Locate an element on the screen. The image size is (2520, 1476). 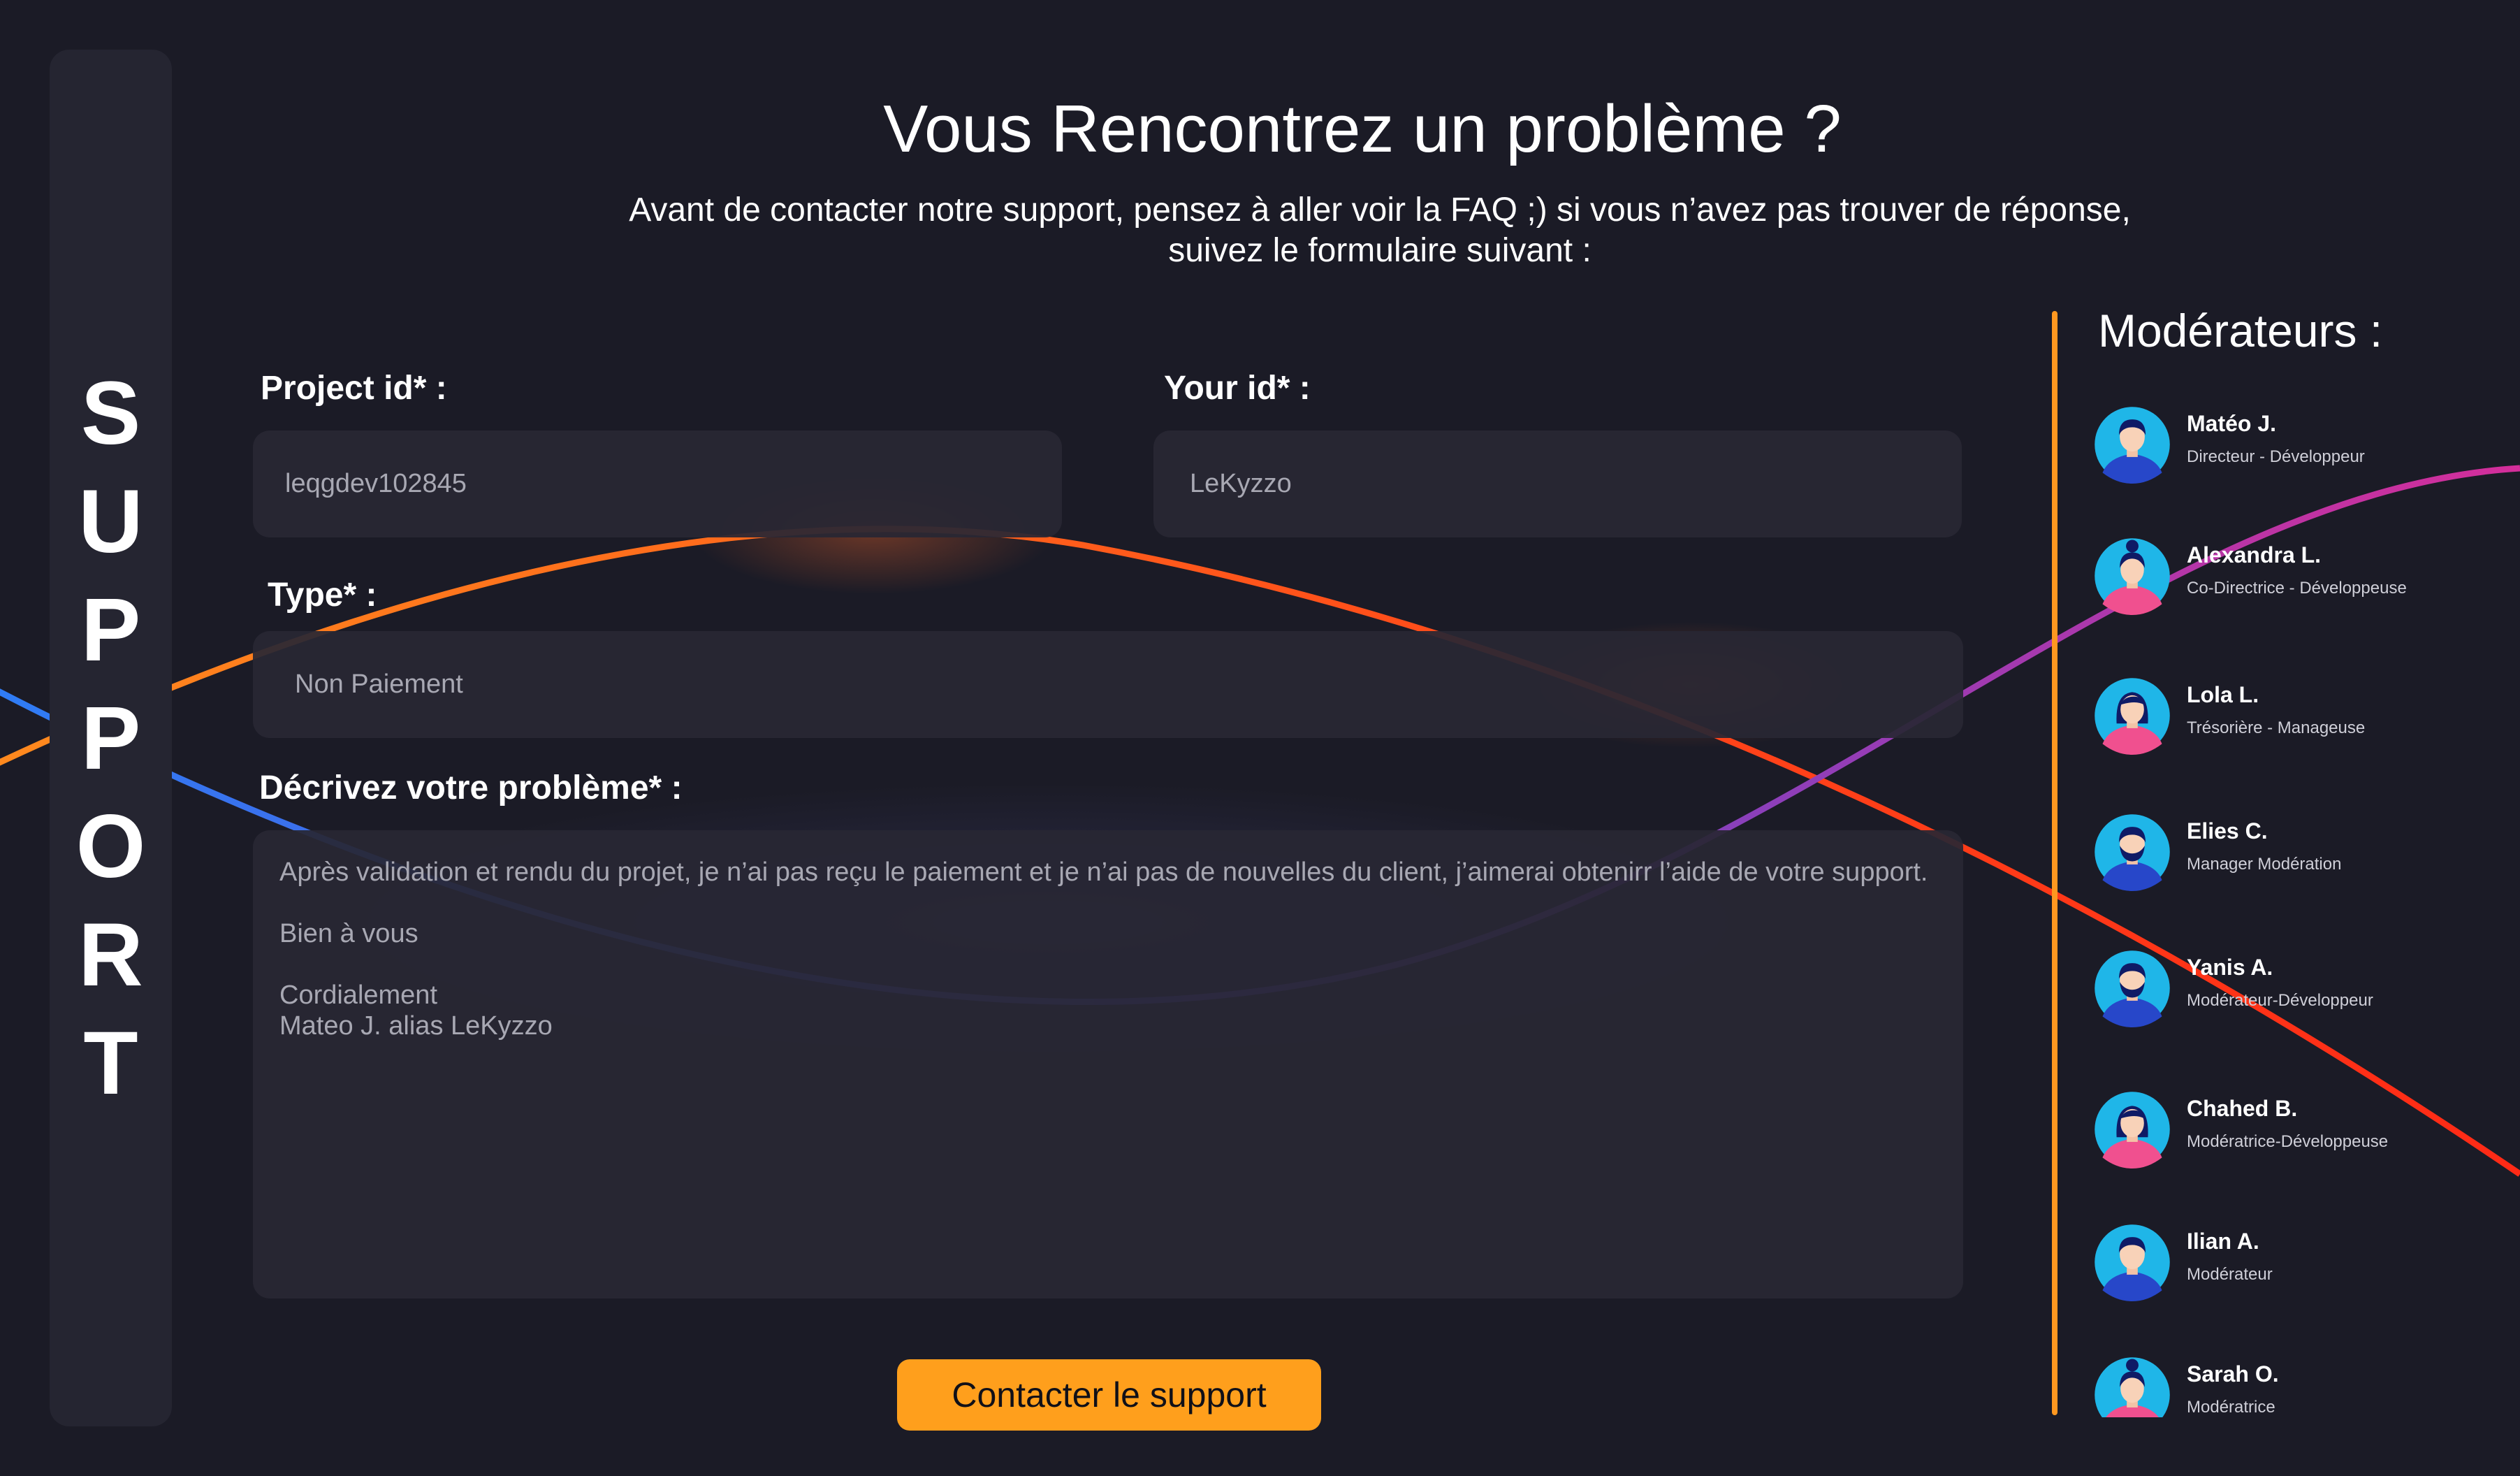
sidebar-letter: U is located at coordinates (110, 521).